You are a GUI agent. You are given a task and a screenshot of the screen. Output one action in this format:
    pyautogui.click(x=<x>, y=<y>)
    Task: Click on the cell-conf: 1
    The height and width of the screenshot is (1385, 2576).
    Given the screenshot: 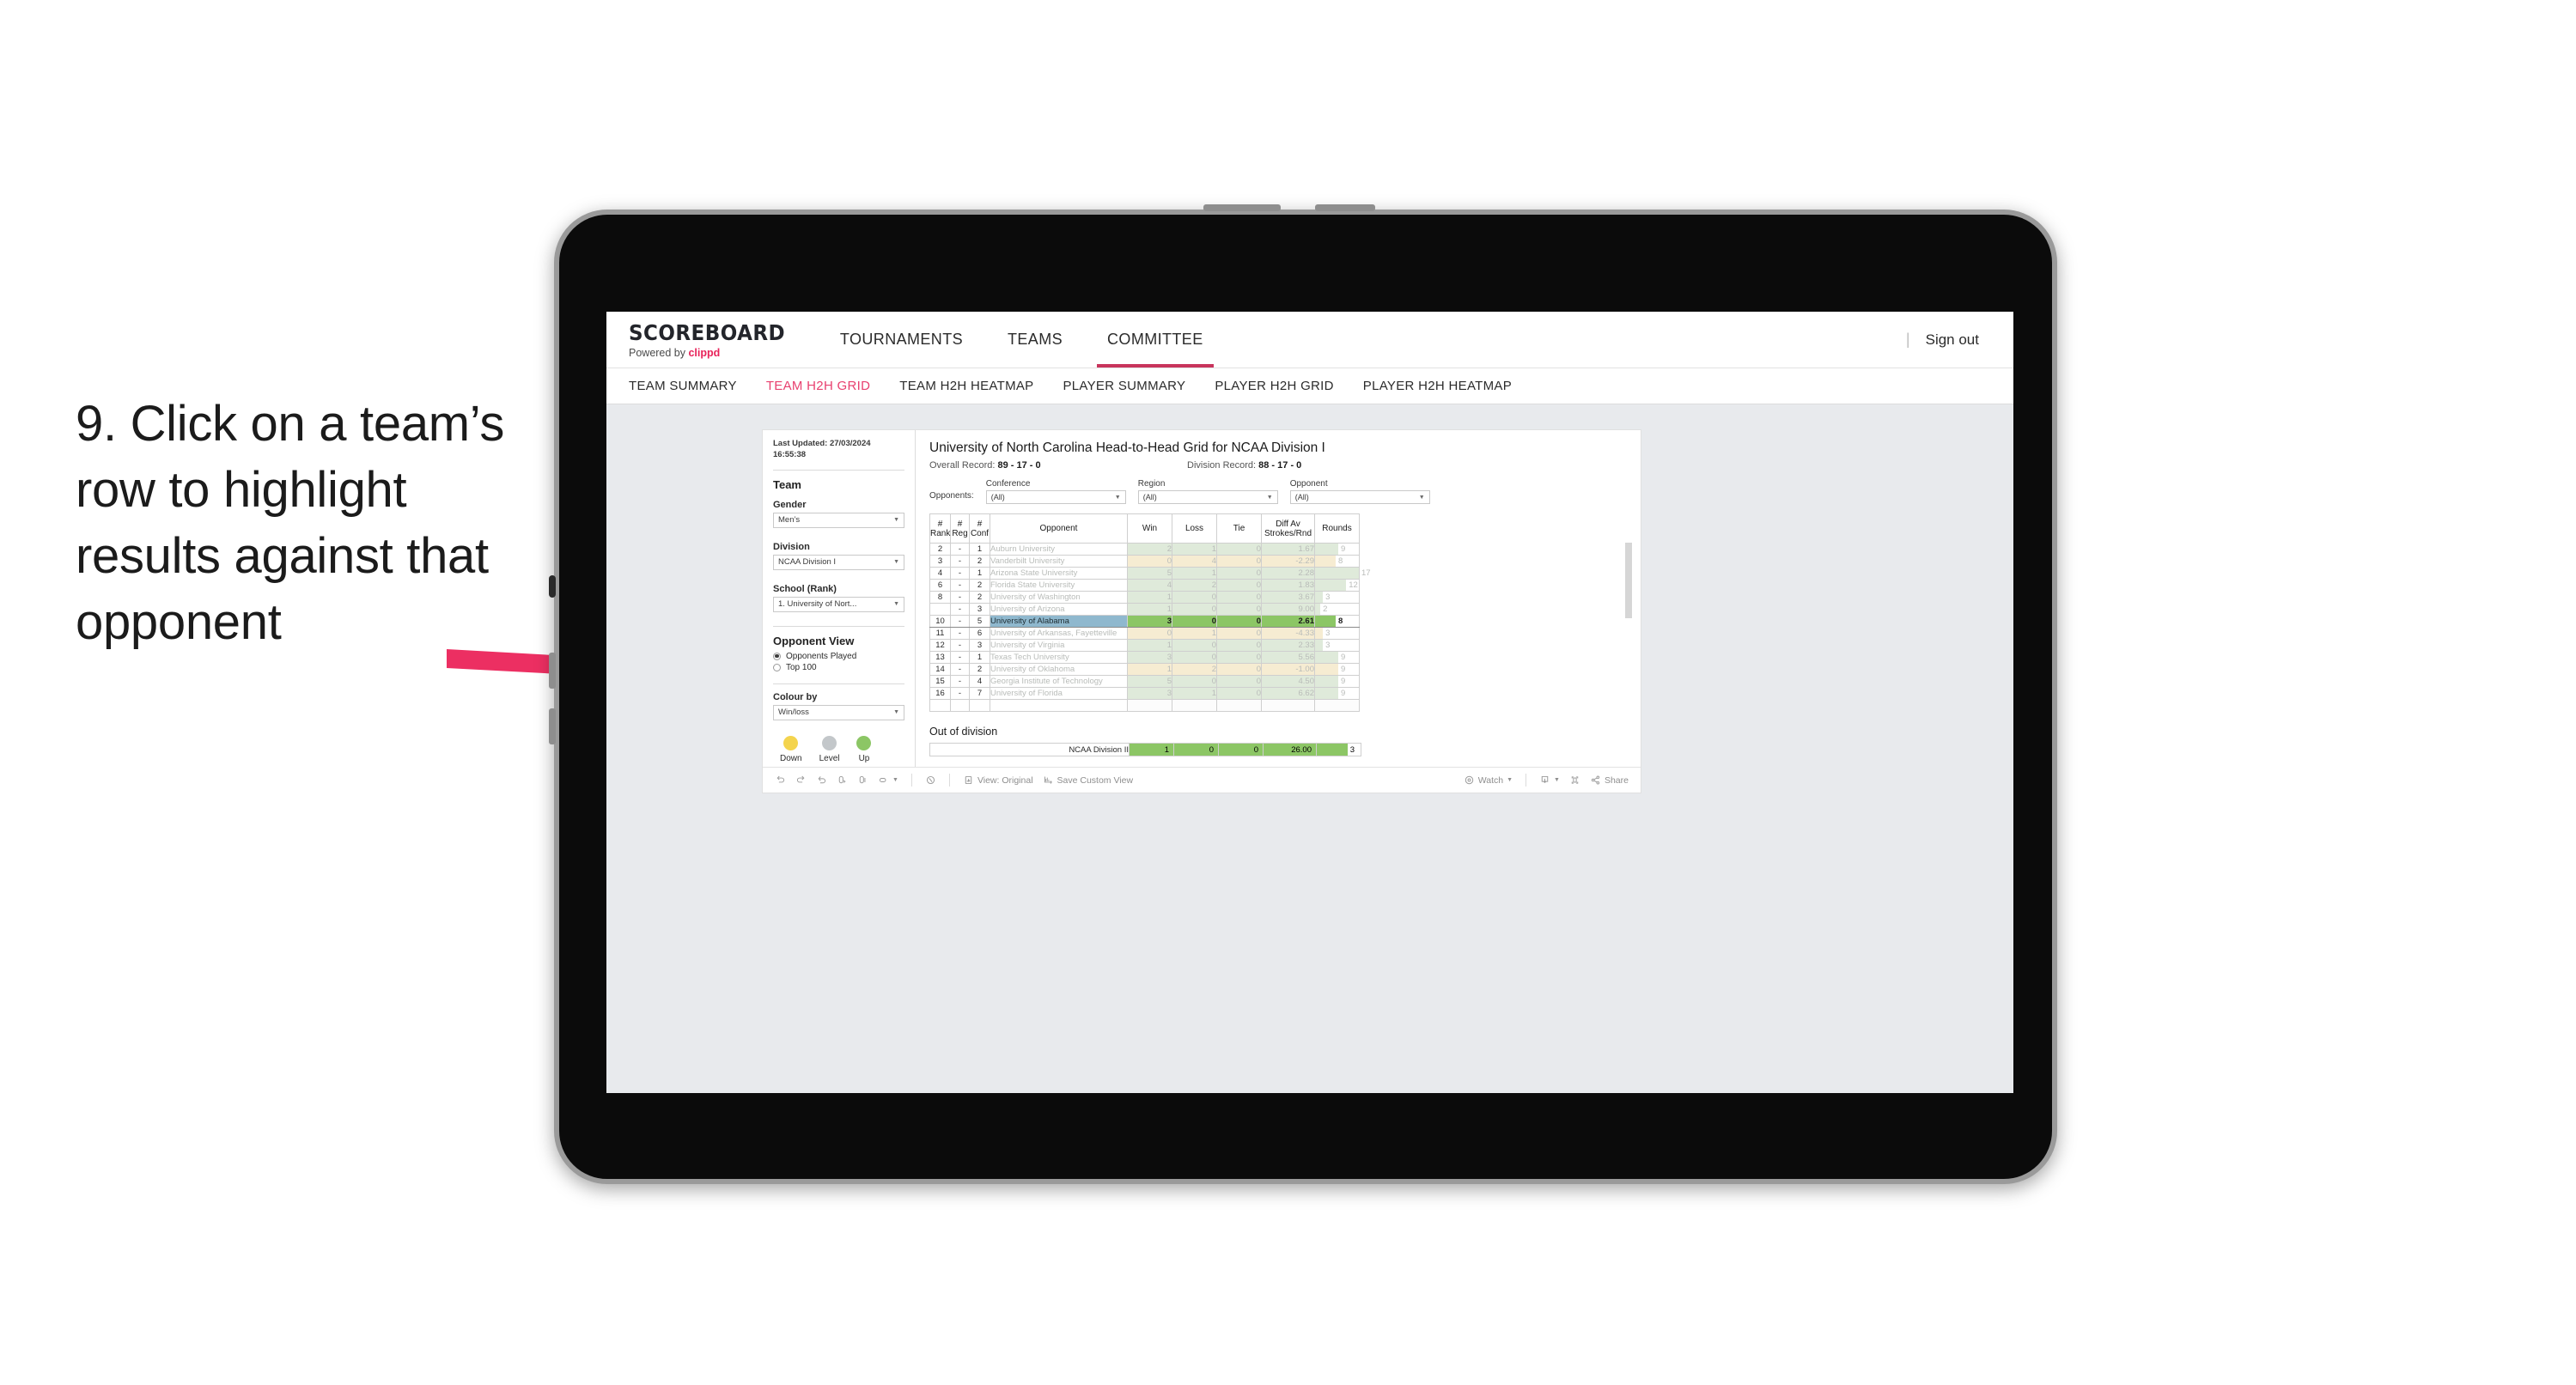 What is the action you would take?
    pyautogui.click(x=979, y=573)
    